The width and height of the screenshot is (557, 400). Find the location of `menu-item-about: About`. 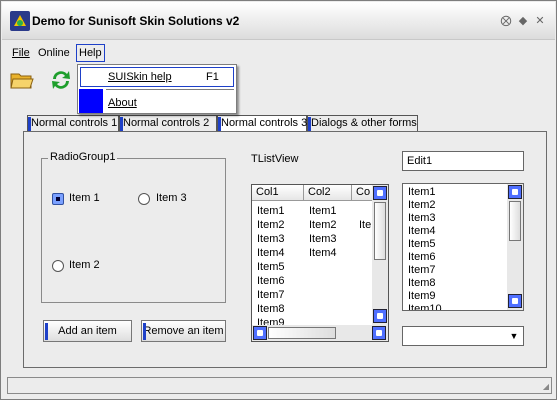

menu-item-about: About is located at coordinates (122, 103).